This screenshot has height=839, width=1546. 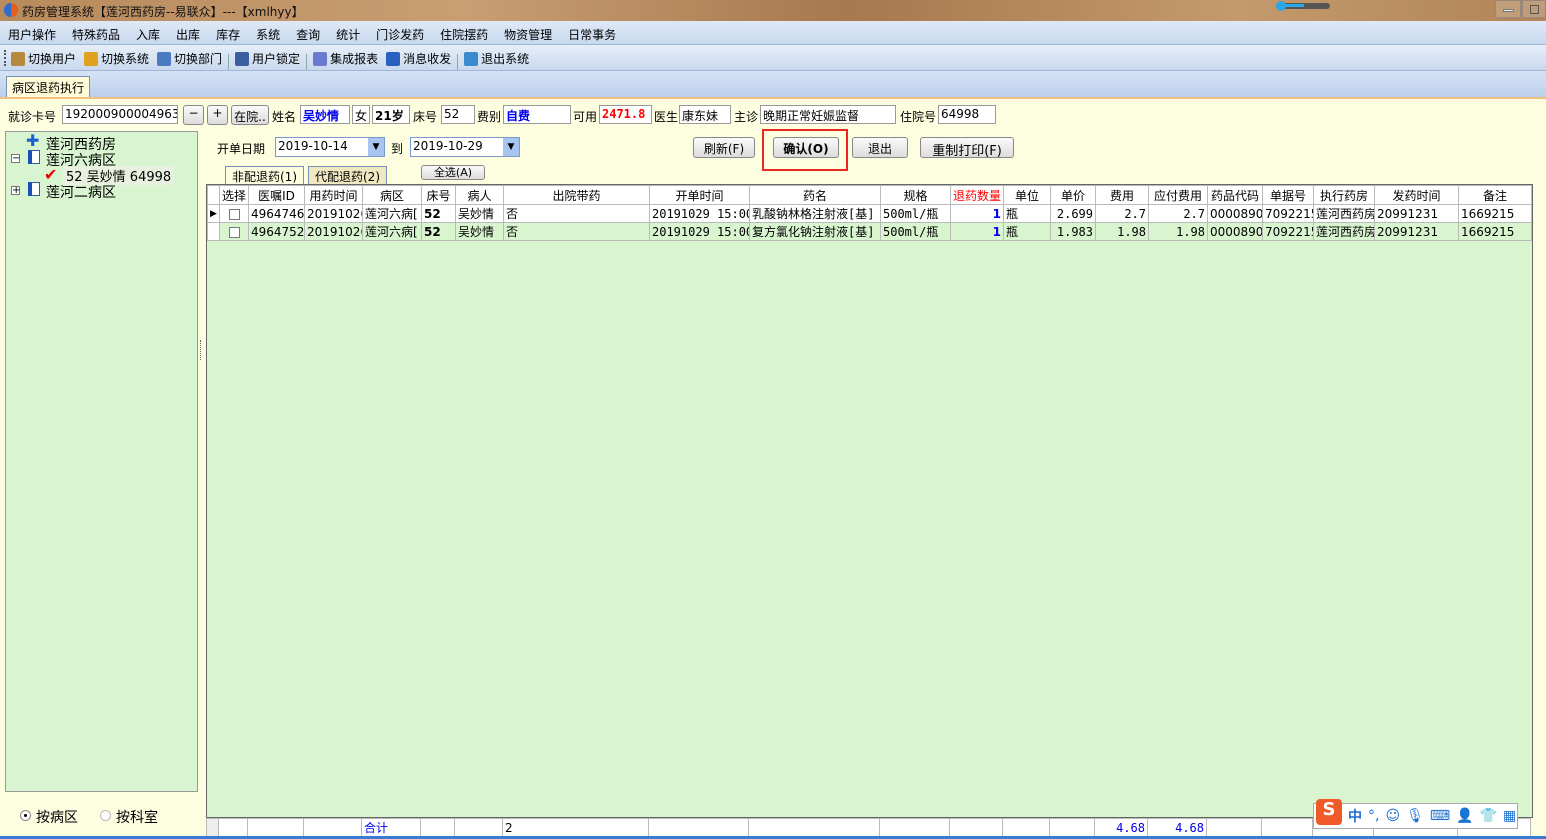 I want to click on toolbar-button: 切换用户, so click(x=43, y=58).